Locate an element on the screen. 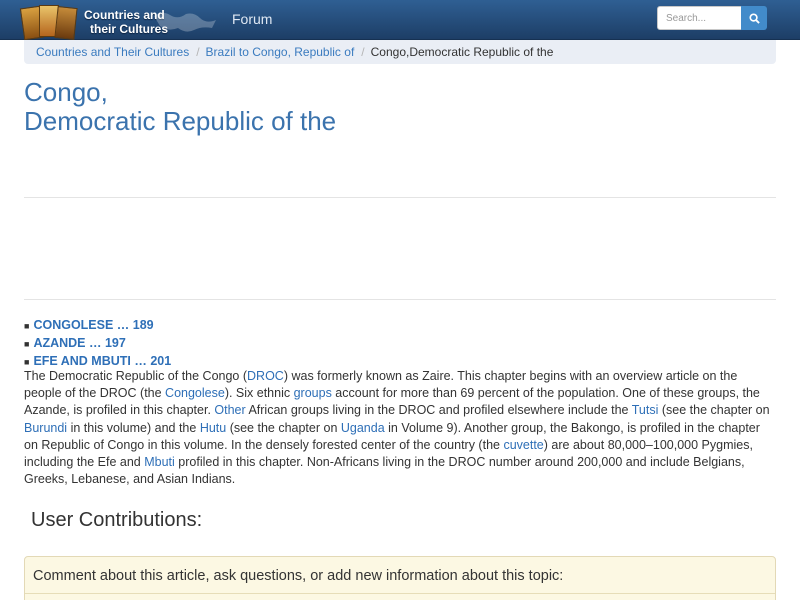  article-link-hutu: Hutu is located at coordinates (213, 428).